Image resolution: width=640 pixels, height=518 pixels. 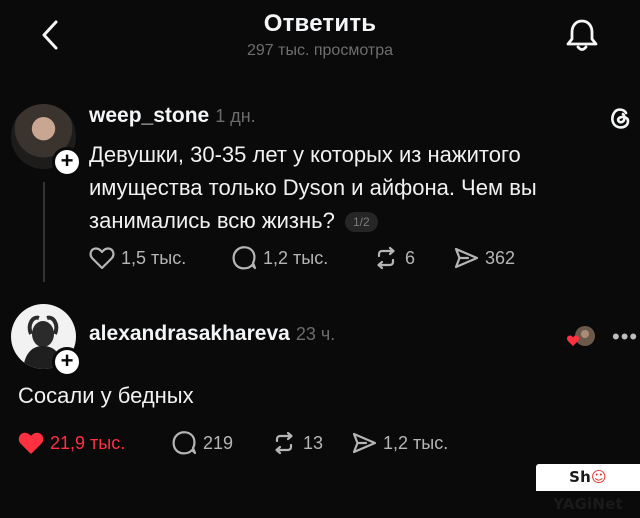 I want to click on repost-button: 13, so click(x=311, y=443).